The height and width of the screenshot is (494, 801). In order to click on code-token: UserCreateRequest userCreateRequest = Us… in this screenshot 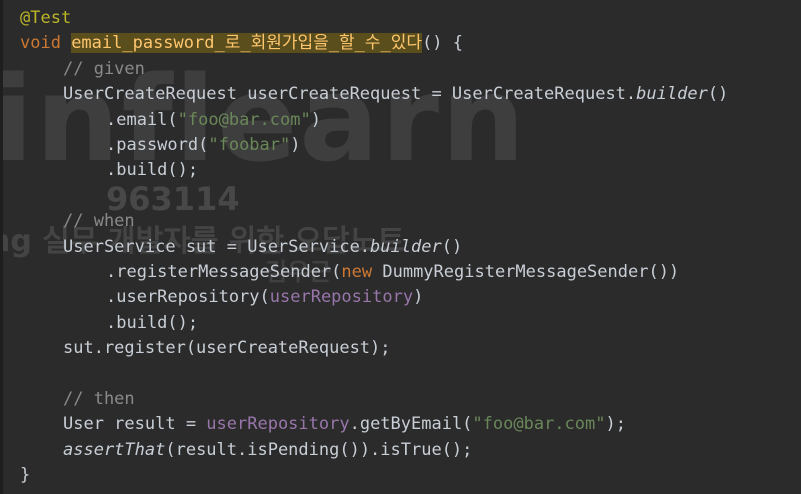, I will do `click(350, 94)`.